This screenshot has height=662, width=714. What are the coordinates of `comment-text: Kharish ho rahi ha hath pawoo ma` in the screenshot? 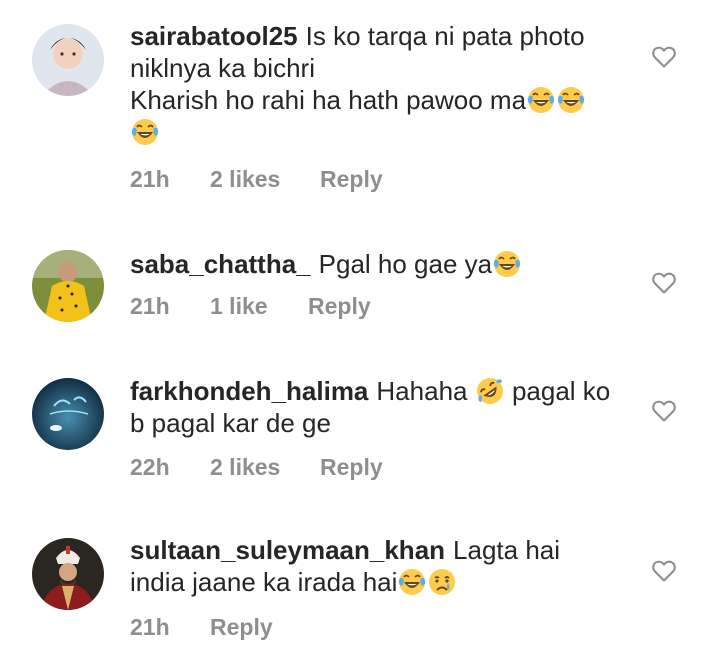 It's located at (328, 100).